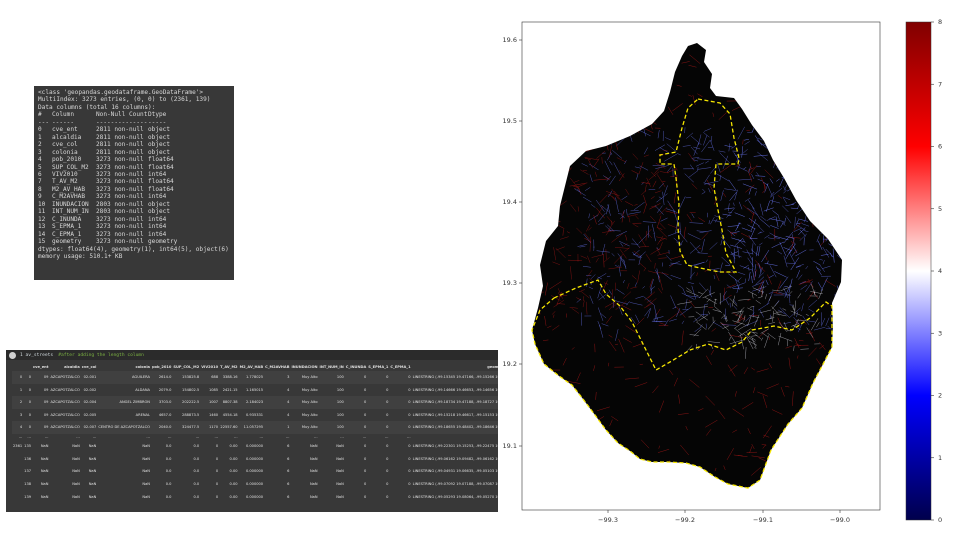 The image size is (960, 540). I want to click on column-header: C_EPMA_1, so click(400, 366).